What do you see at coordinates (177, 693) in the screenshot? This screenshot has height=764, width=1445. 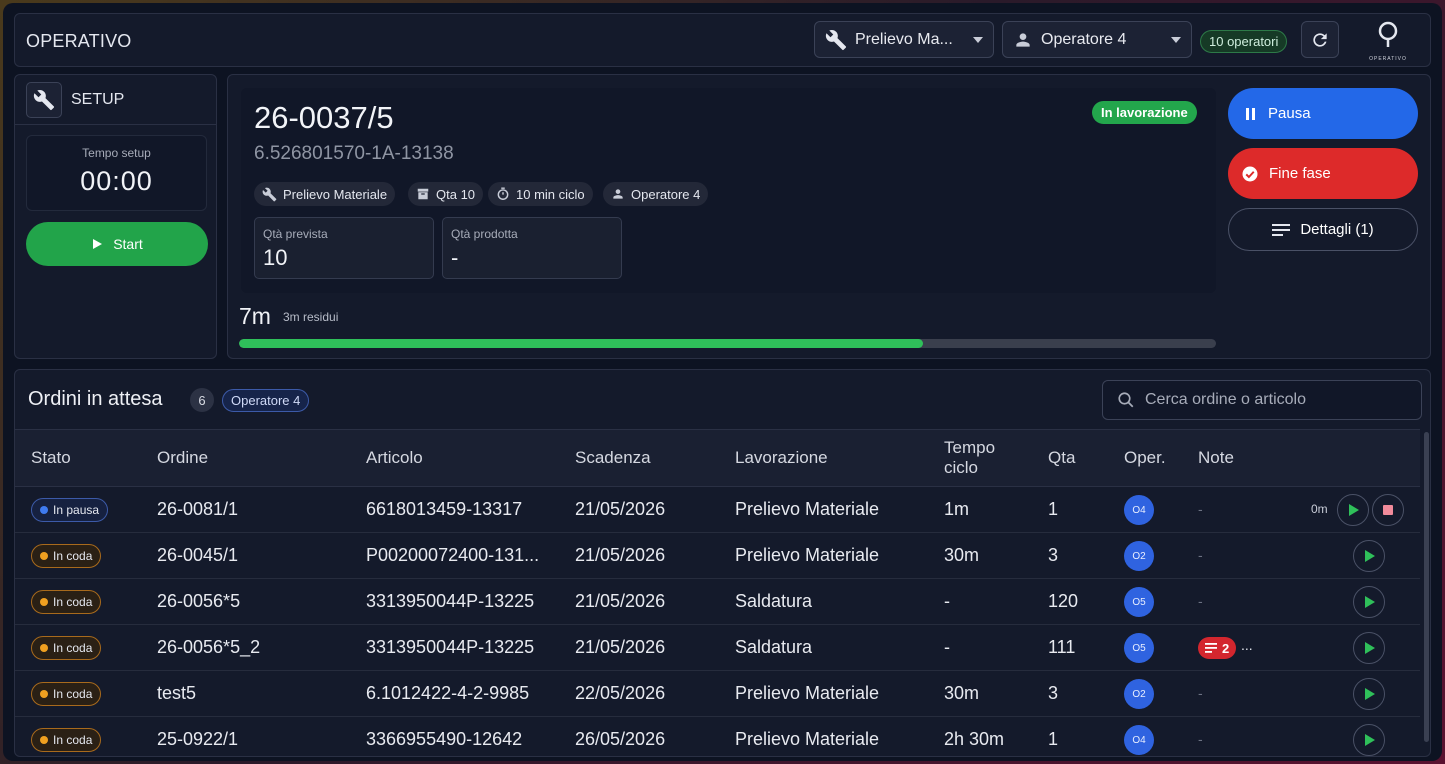 I see `order-cell: test5` at bounding box center [177, 693].